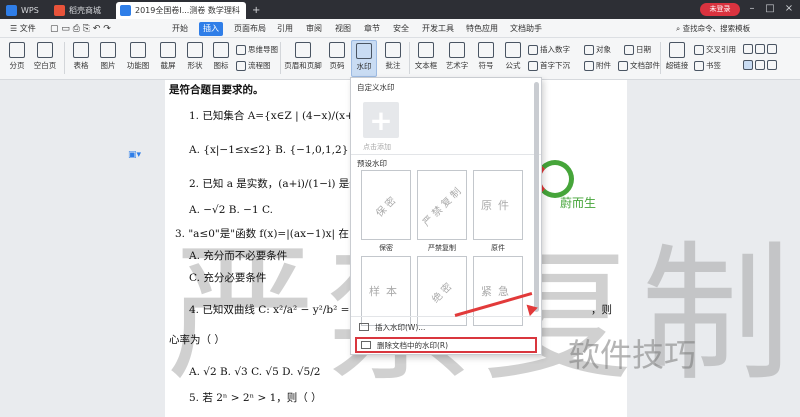  I want to click on preset-text: 严禁复制, so click(443, 206).